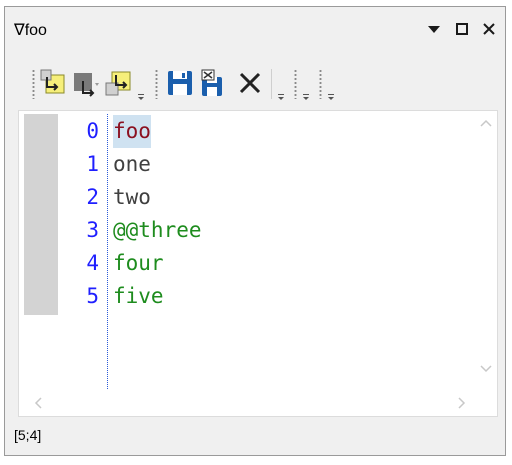  What do you see at coordinates (132, 197) in the screenshot?
I see `line-text: two` at bounding box center [132, 197].